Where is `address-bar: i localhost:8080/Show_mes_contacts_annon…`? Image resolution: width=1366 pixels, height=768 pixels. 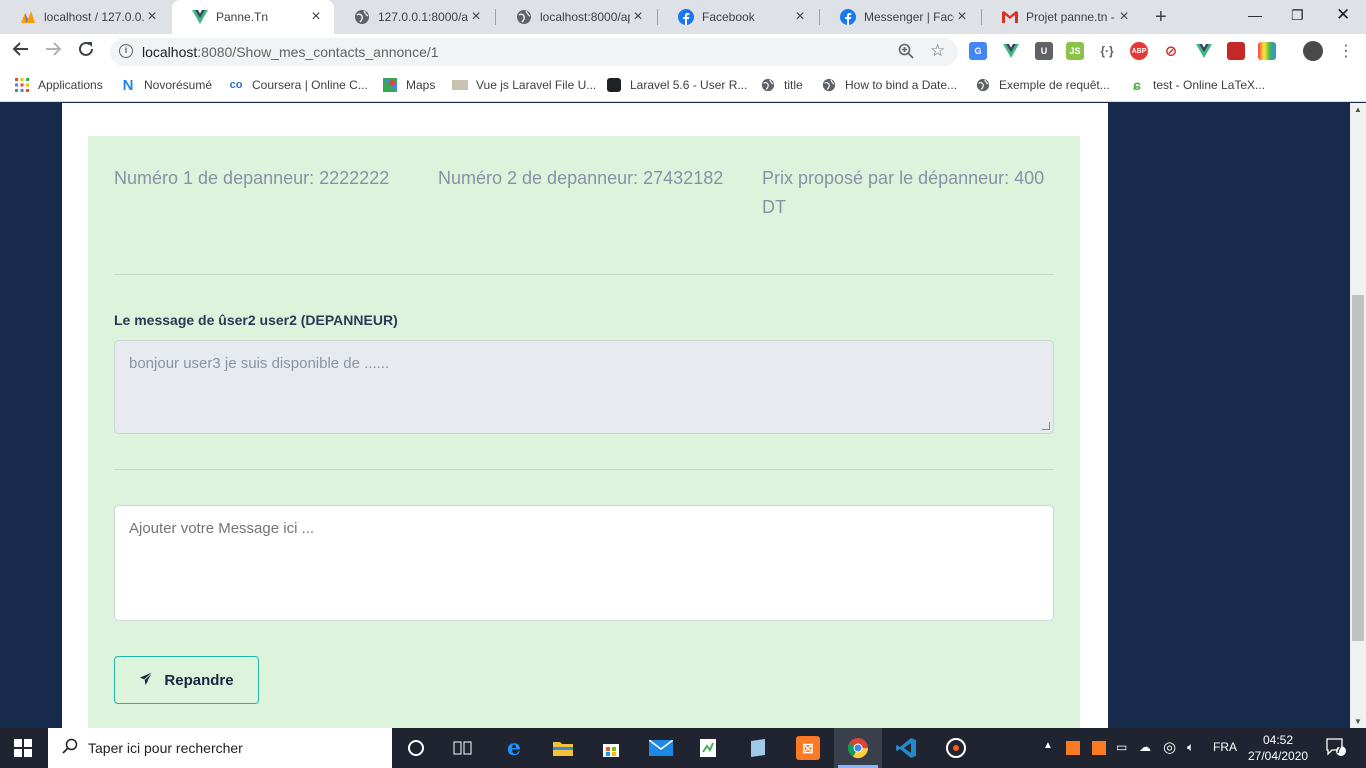 address-bar: i localhost:8080/Show_mes_contacts_annon… is located at coordinates (534, 52).